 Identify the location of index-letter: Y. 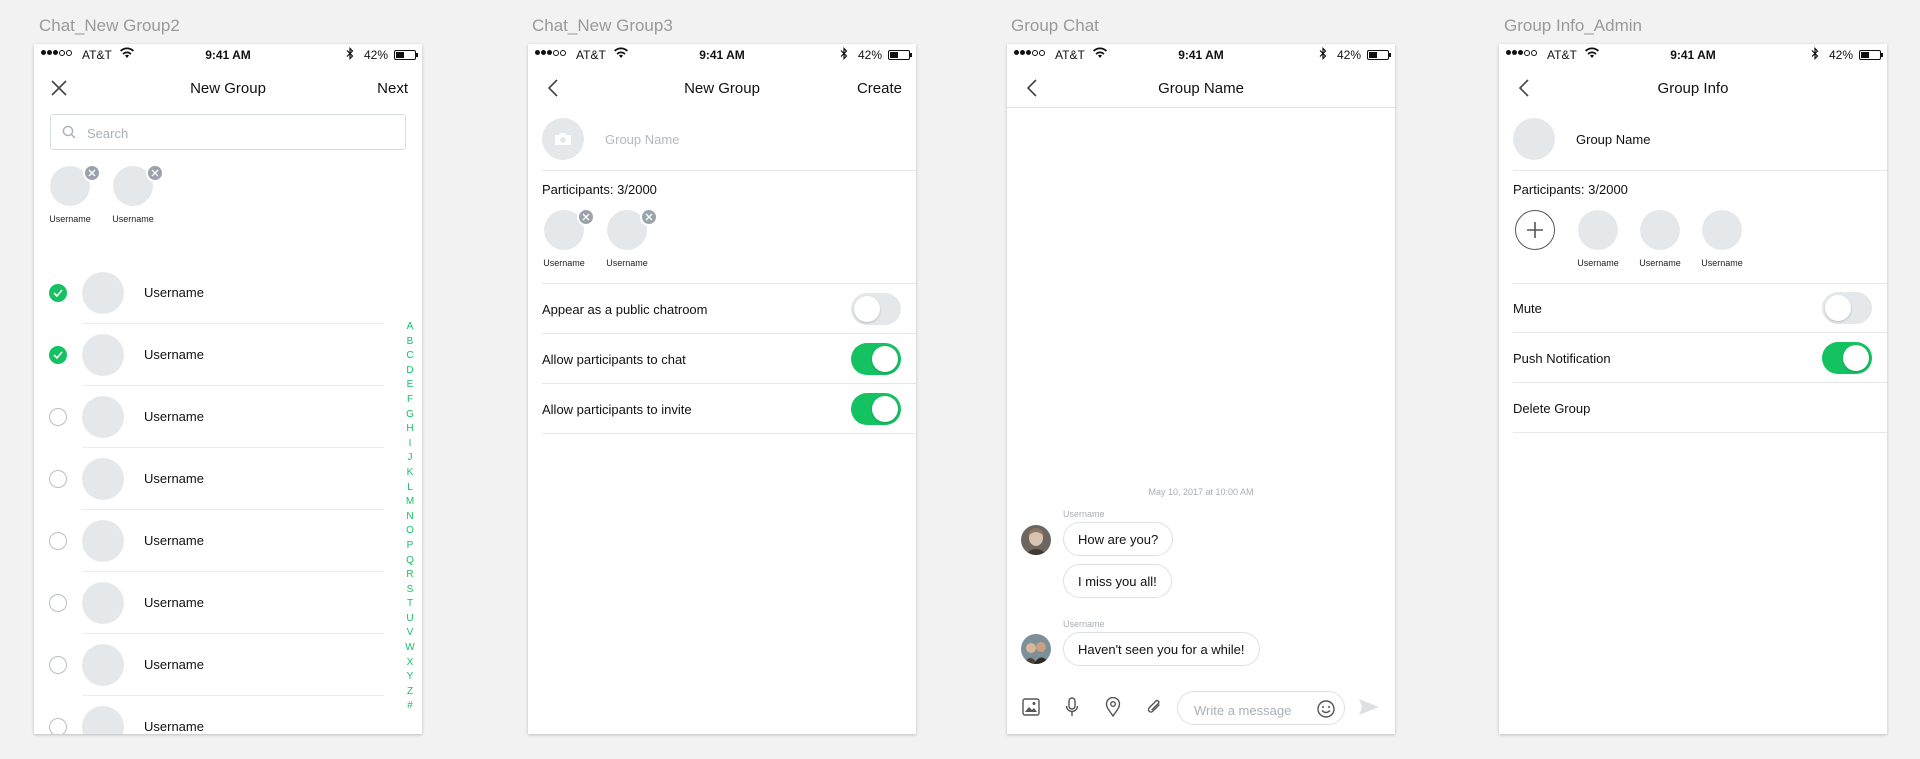
(410, 677).